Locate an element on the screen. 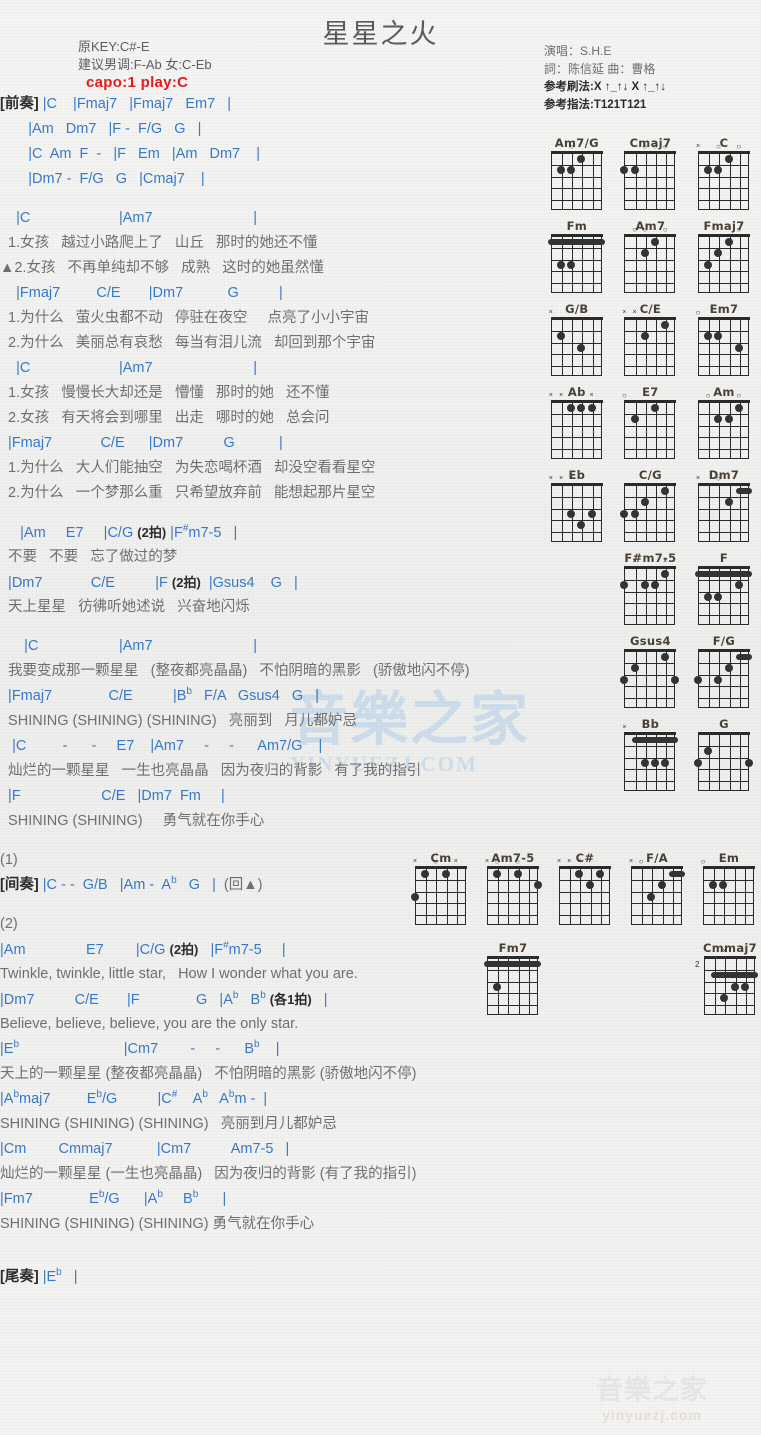 Image resolution: width=761 pixels, height=1435 pixels. chord-diagram-Cmmaj7: Cmmaj7 × 2 is located at coordinates (727, 978).